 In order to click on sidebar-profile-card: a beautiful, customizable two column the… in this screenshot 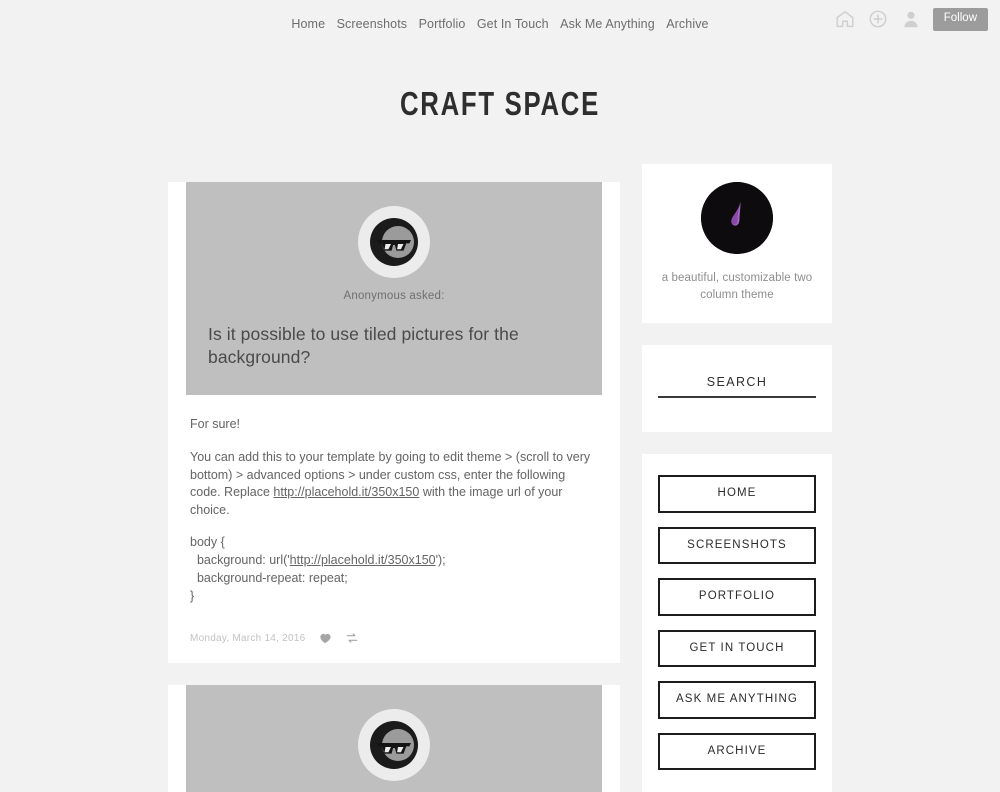, I will do `click(737, 244)`.